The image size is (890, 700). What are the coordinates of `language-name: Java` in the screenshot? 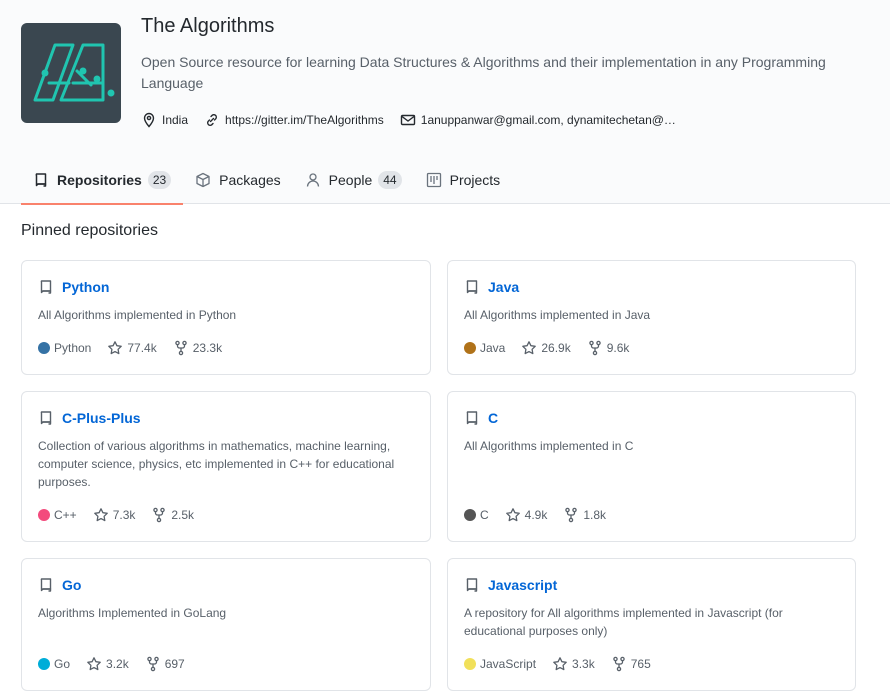 It's located at (493, 348).